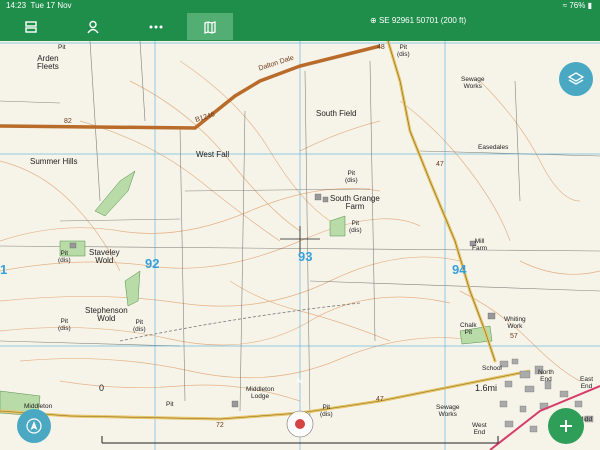 The image size is (600, 450). I want to click on label-pit-dis-west: Pit (dis), so click(64, 325).